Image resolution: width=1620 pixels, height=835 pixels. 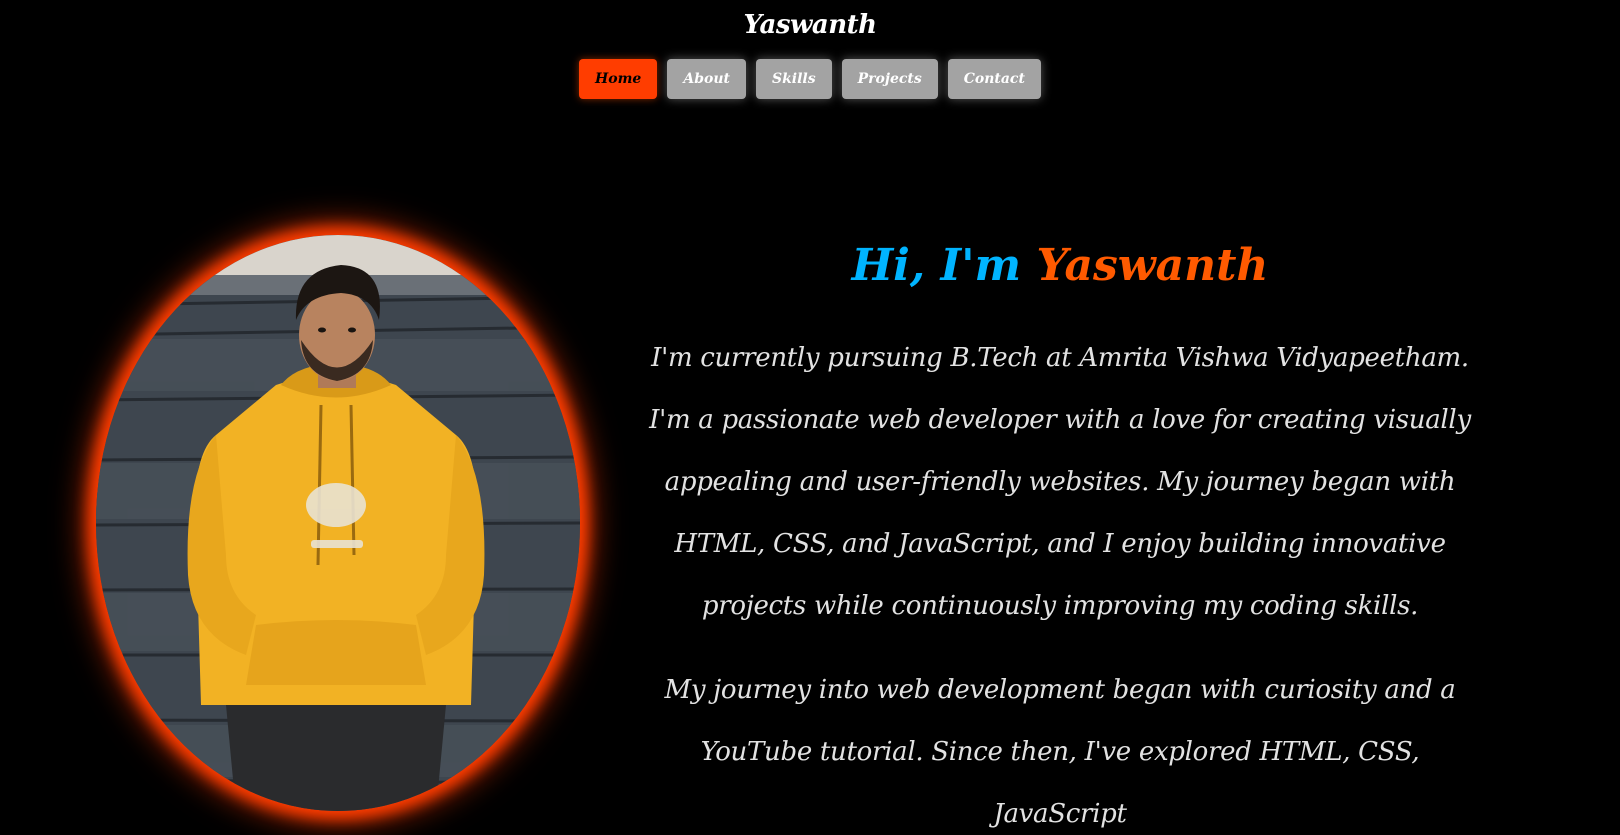 I want to click on nav-skills-button: Skills, so click(x=793, y=79).